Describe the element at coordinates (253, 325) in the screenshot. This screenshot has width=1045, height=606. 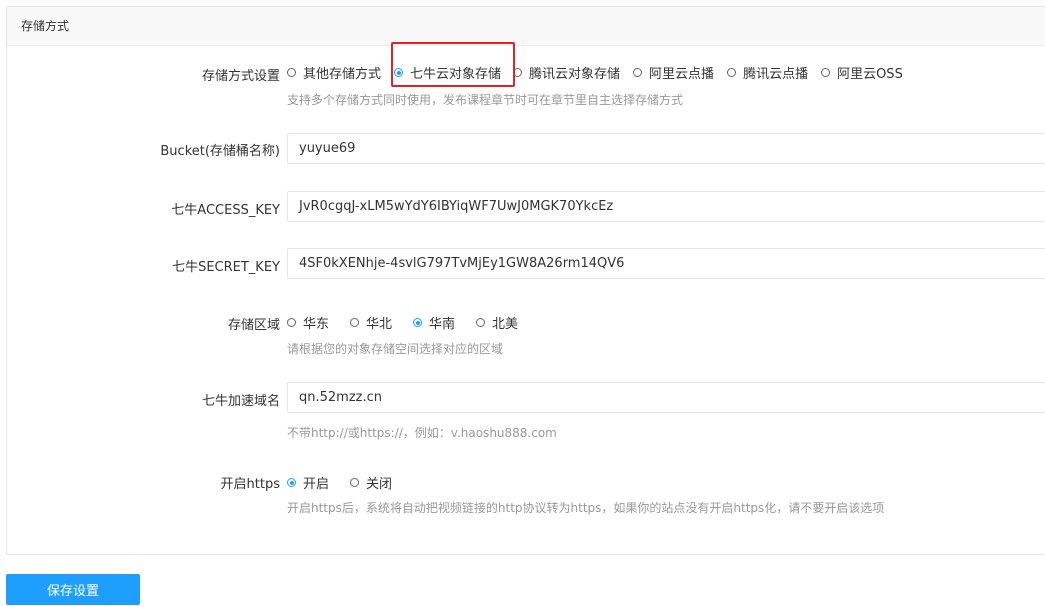
I see `region-label: 存储区域` at that location.